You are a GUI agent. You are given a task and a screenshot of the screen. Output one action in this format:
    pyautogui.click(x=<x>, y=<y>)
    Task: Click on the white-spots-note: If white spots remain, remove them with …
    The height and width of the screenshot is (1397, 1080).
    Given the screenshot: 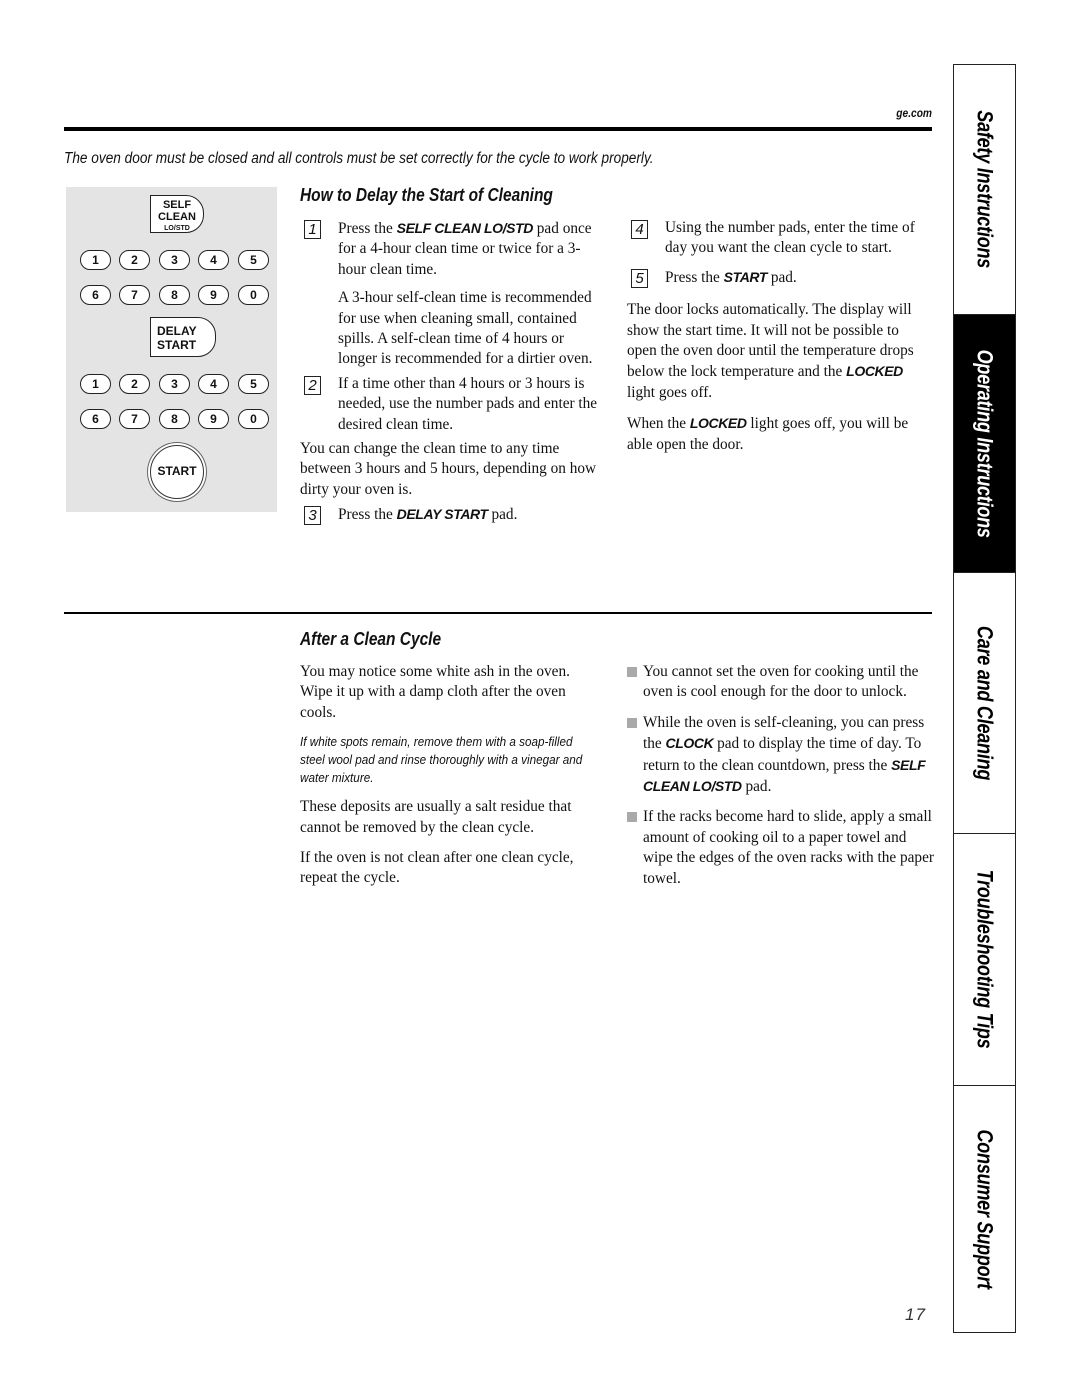 What is the action you would take?
    pyautogui.click(x=441, y=760)
    